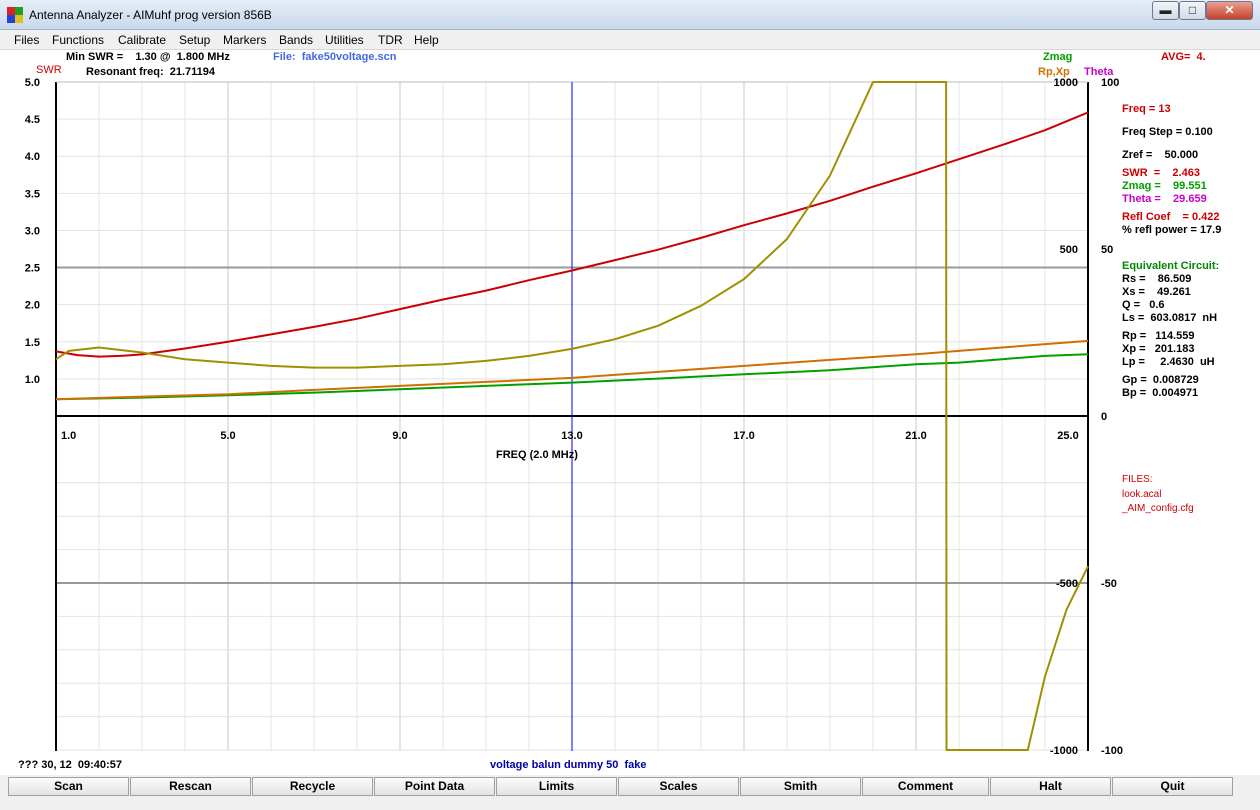 This screenshot has height=810, width=1260. I want to click on ohm-tick-label: 500, so click(1069, 250).